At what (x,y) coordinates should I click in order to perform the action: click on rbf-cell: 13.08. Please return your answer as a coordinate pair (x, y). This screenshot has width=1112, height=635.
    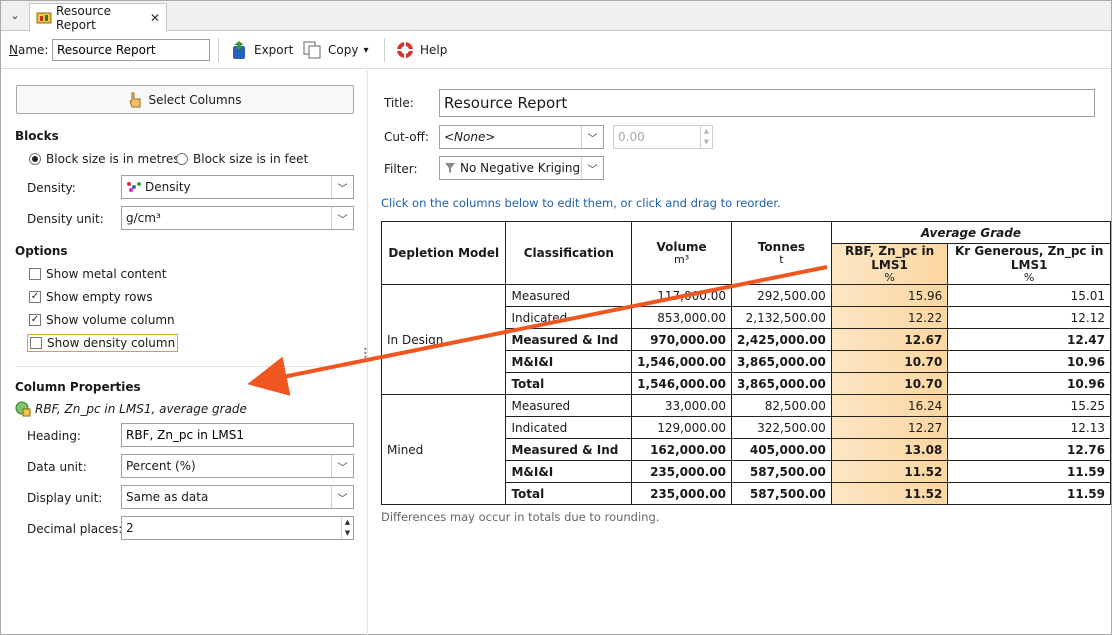
    Looking at the image, I should click on (889, 449).